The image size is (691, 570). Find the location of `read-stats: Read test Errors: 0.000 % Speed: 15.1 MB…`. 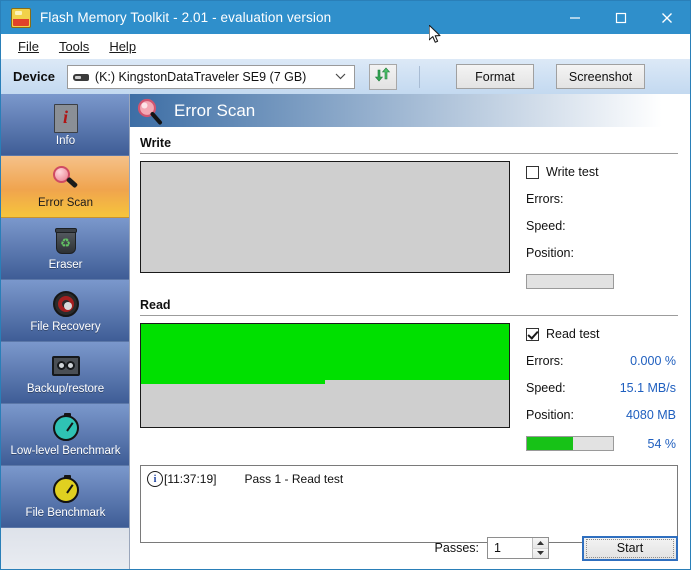

read-stats: Read test Errors: 0.000 % Speed: 15.1 MB… is located at coordinates (601, 387).